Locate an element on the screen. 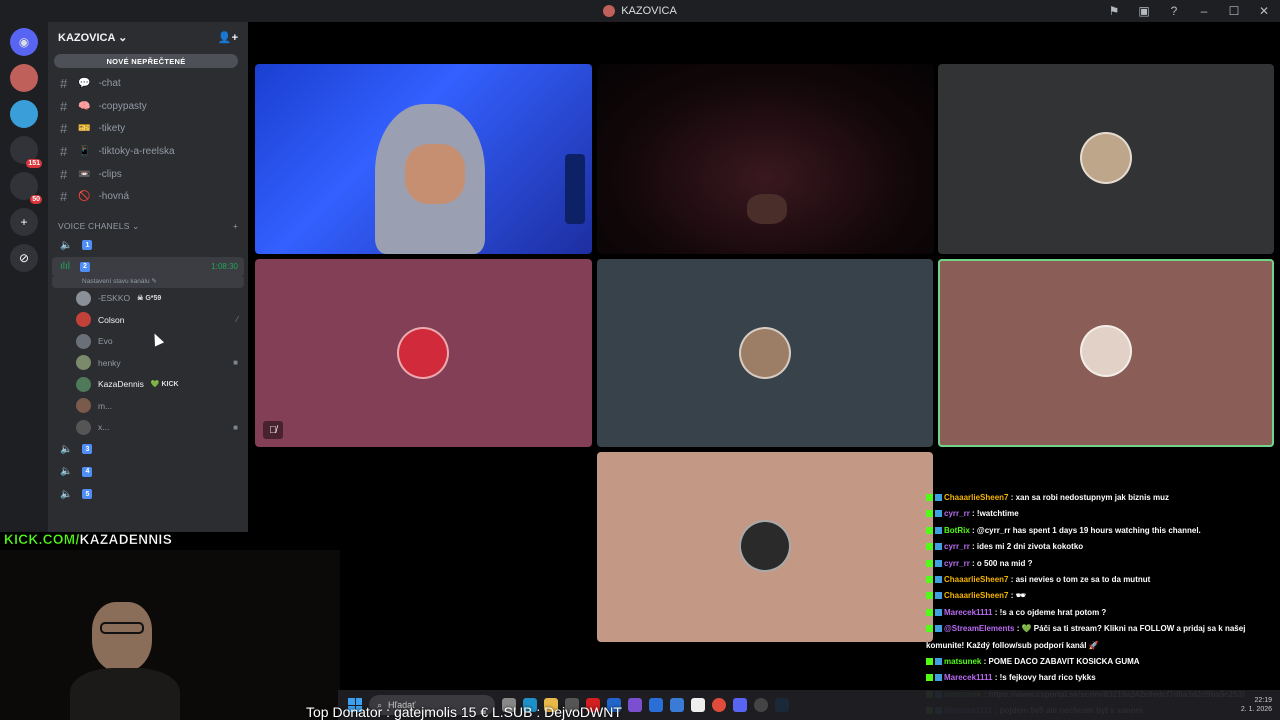 Image resolution: width=1280 pixels, height=720 pixels. channel-status: Nastavení stavu kanálu ✎ is located at coordinates (148, 282).